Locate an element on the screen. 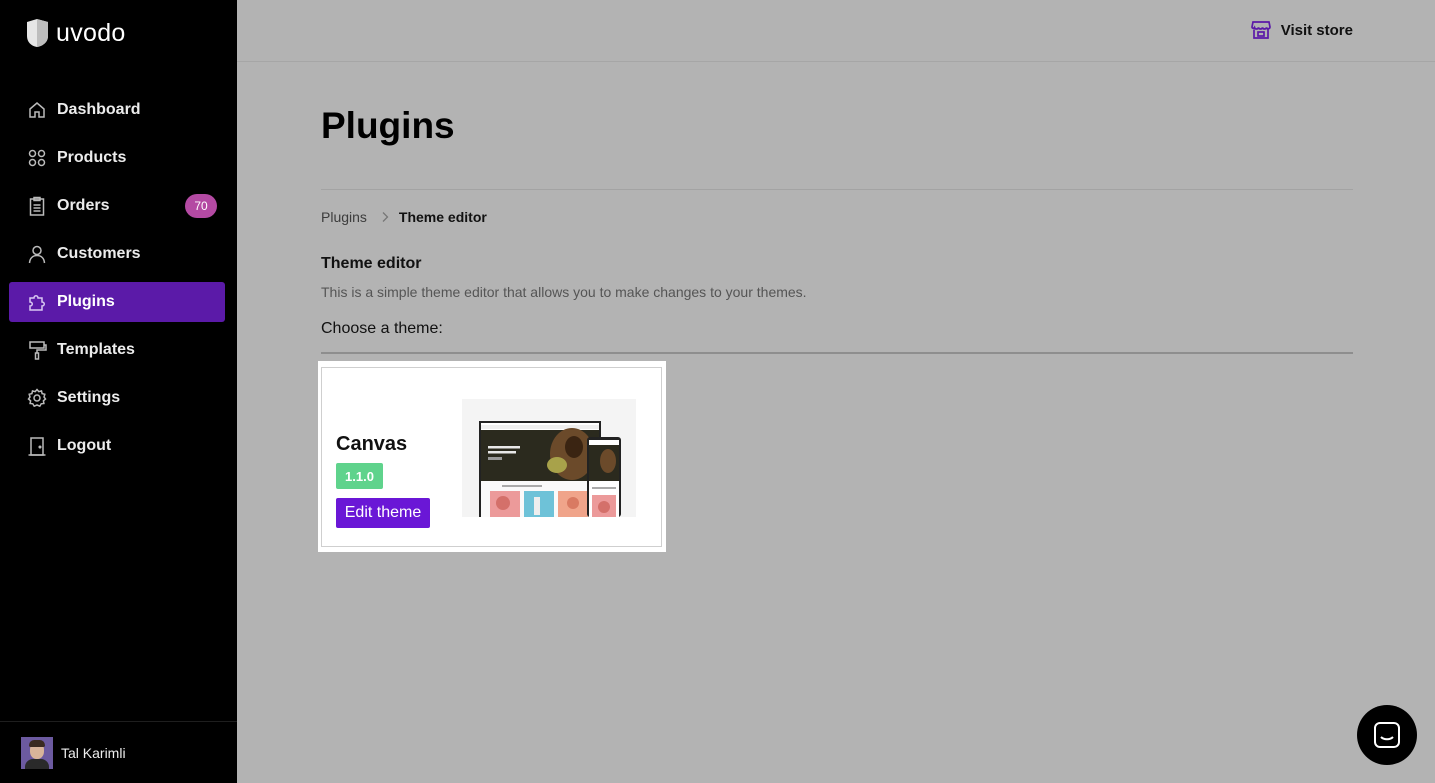 This screenshot has height=783, width=1435. logo-shield-icon is located at coordinates (37, 33).